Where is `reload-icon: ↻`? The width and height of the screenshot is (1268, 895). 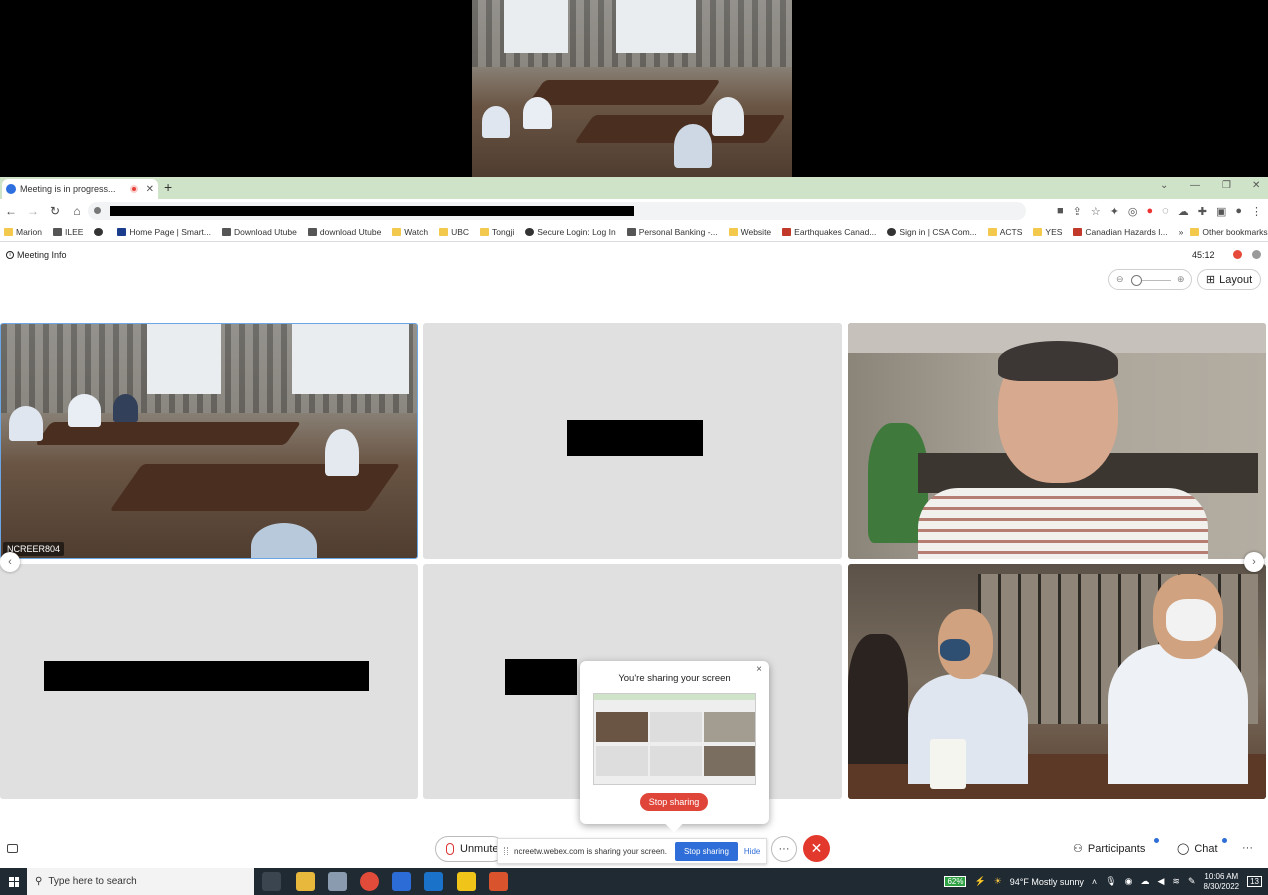 reload-icon: ↻ is located at coordinates (55, 211).